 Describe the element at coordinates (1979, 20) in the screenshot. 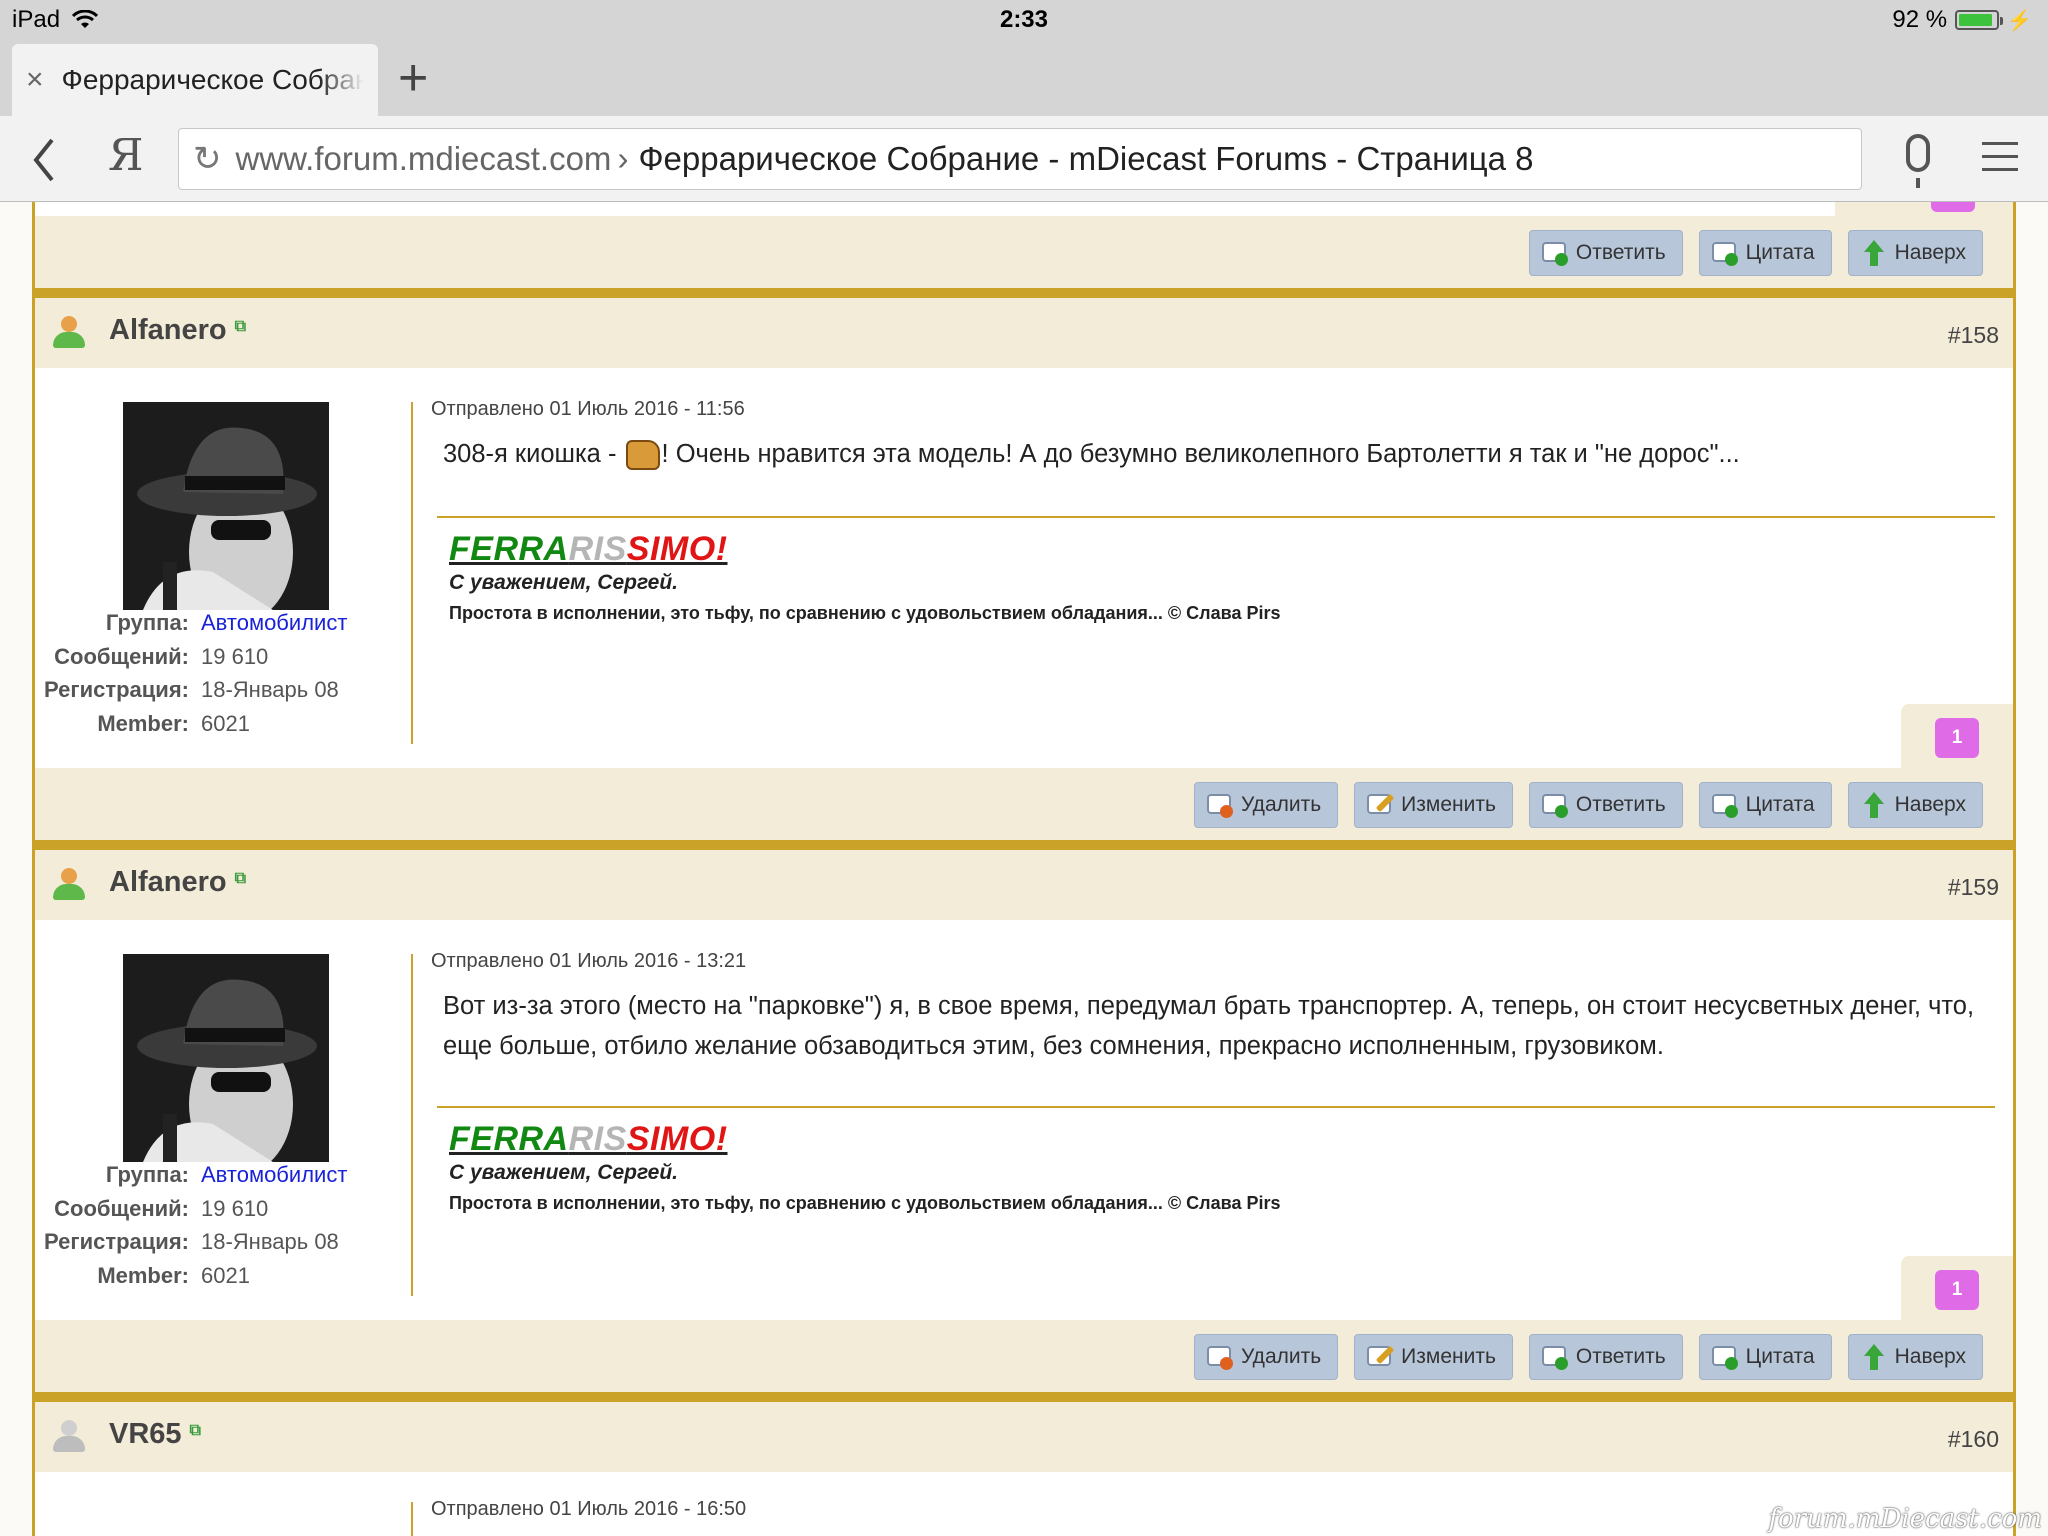

I see `battery-icon` at that location.